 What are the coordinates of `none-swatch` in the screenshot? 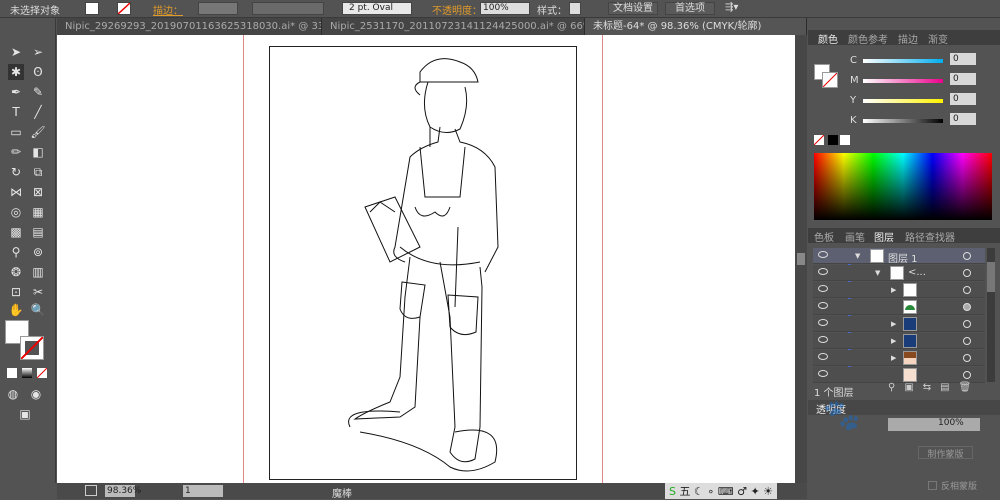 It's located at (819, 140).